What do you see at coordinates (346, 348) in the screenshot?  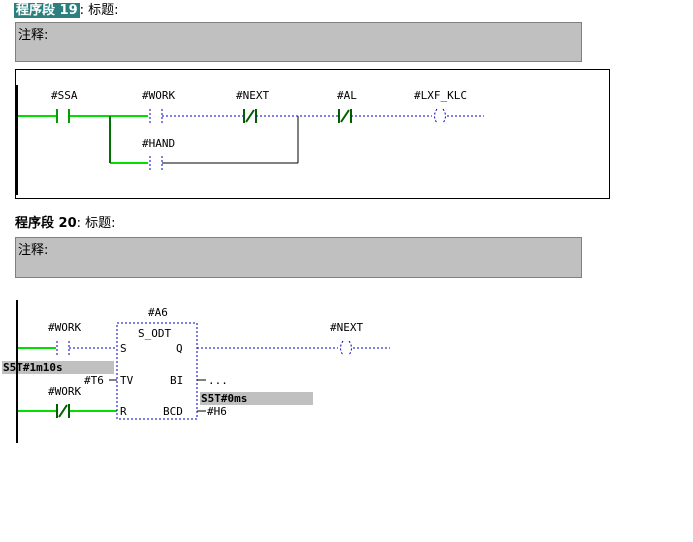 I see `next-coil` at bounding box center [346, 348].